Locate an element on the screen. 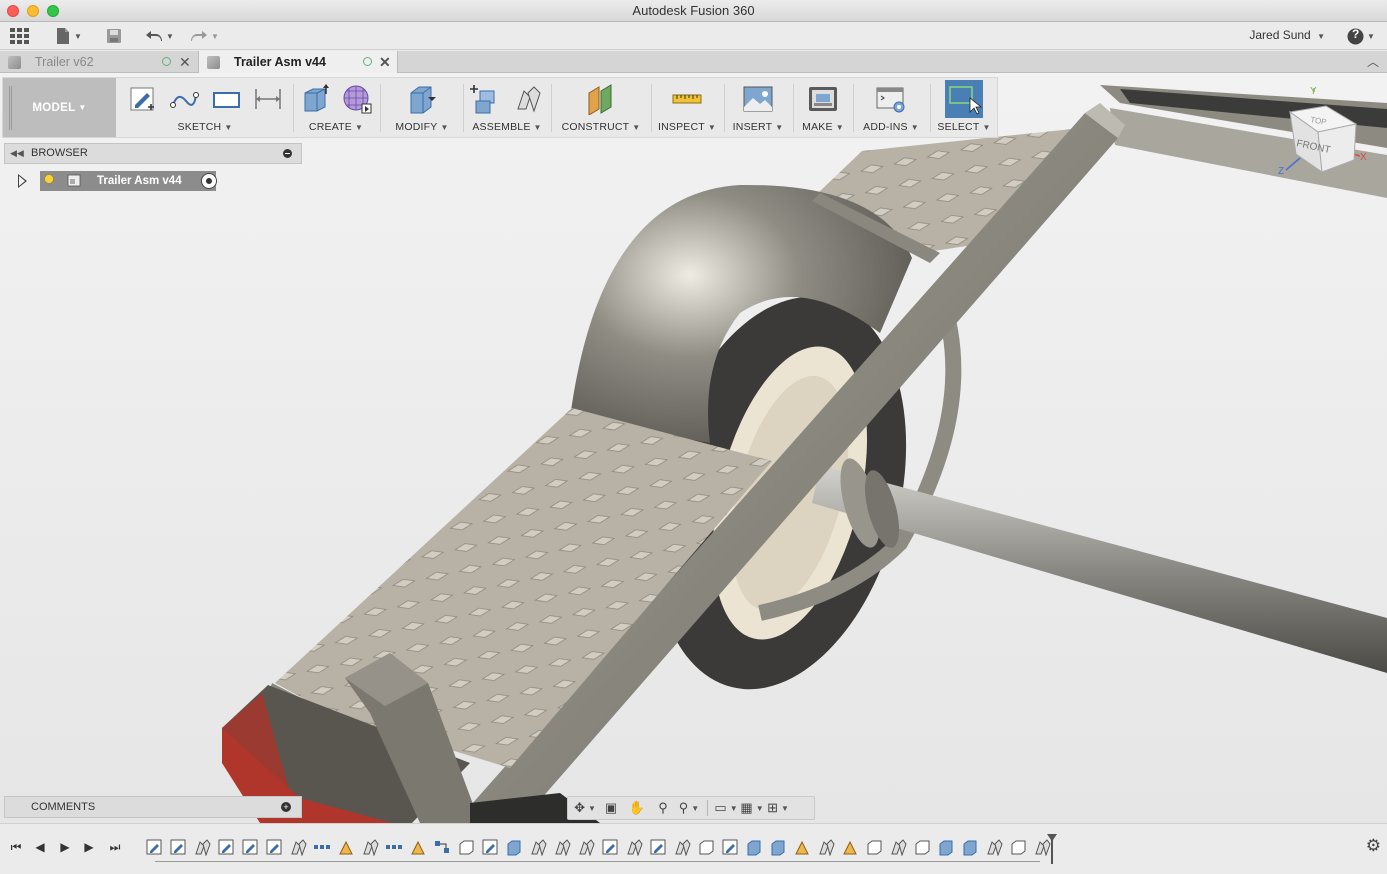  new-component-icon is located at coordinates (486, 99).